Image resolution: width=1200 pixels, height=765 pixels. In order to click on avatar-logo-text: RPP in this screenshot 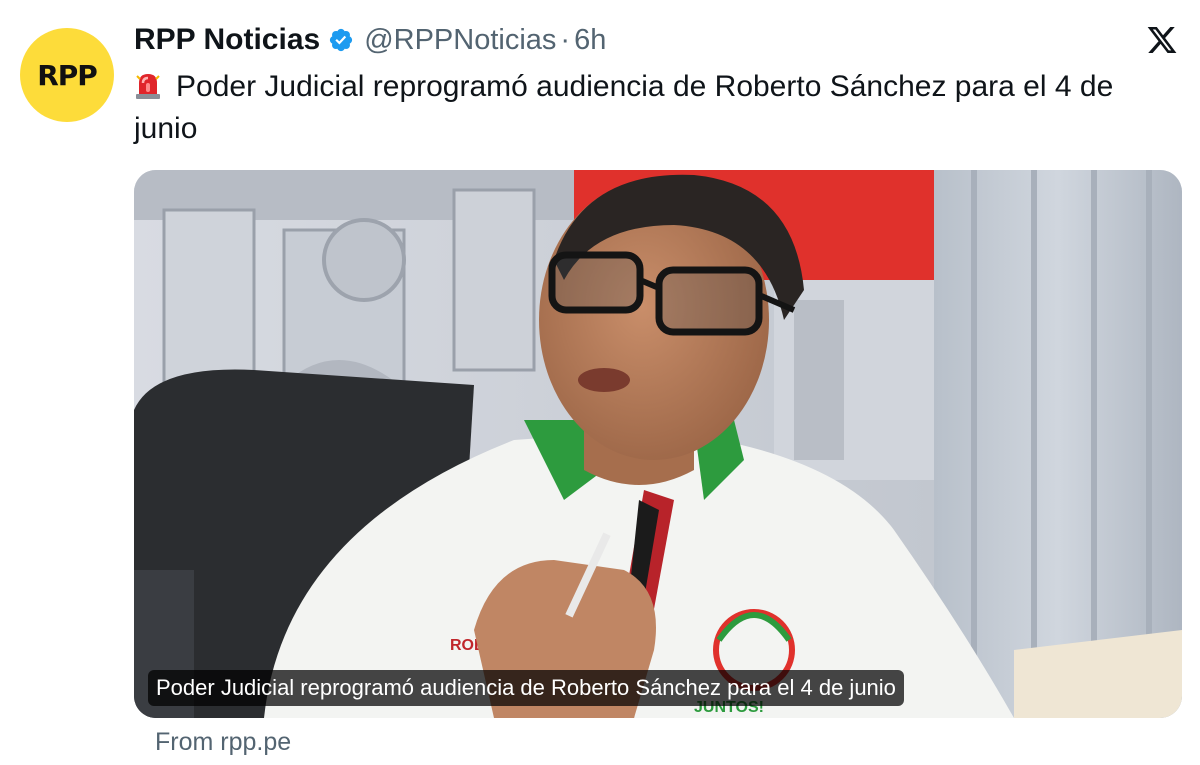, I will do `click(67, 75)`.